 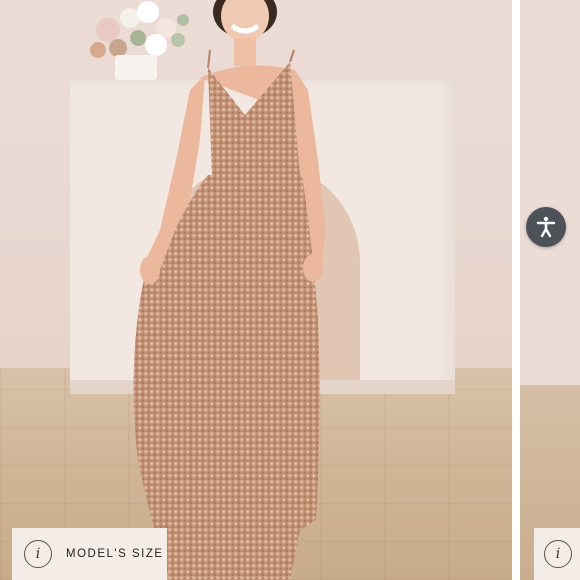 I want to click on accessibility-button, so click(x=546, y=227).